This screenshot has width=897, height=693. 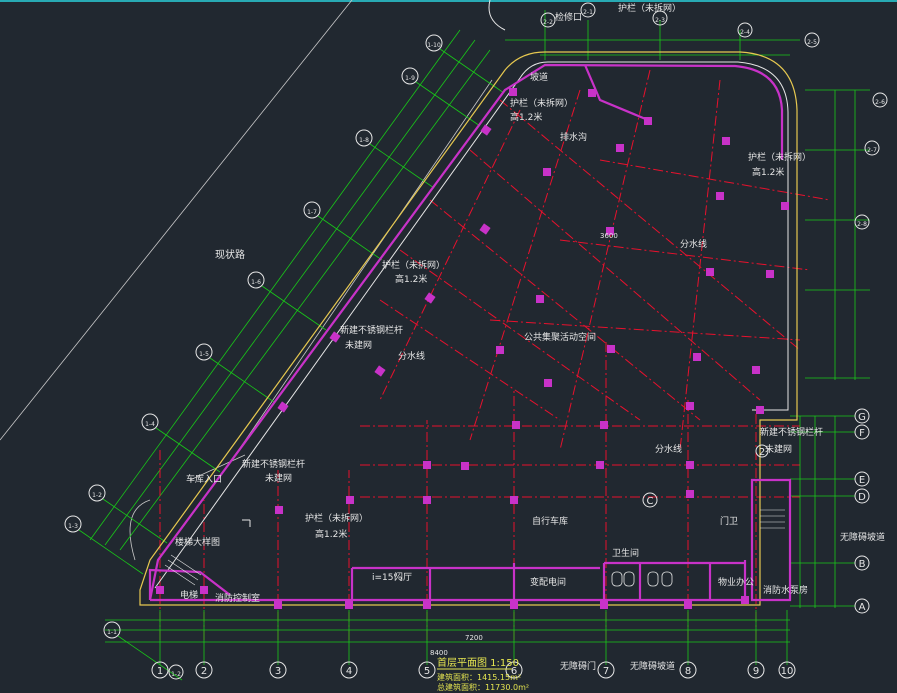 I want to click on dim-total-label: 8400, so click(x=439, y=653).